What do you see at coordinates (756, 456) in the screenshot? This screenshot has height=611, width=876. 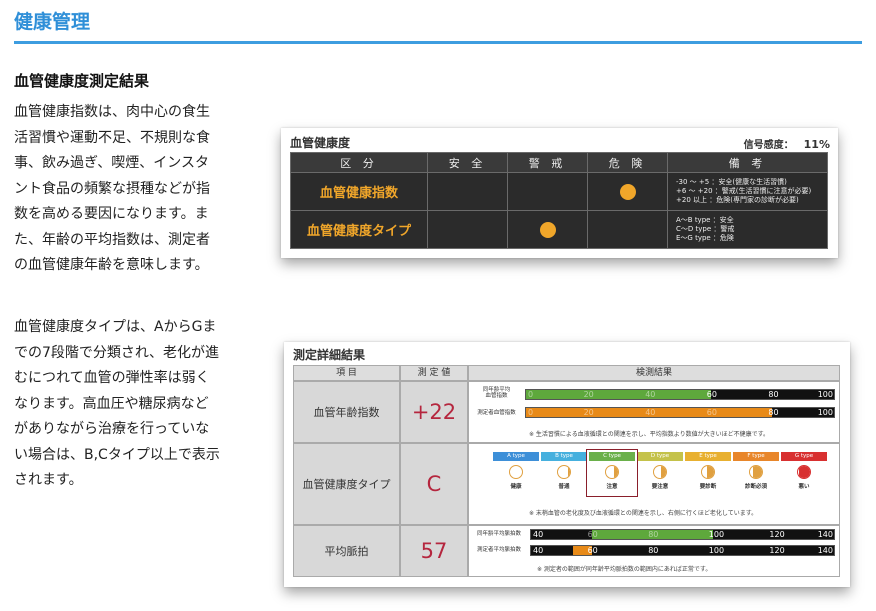 I see `type-label: F type` at bounding box center [756, 456].